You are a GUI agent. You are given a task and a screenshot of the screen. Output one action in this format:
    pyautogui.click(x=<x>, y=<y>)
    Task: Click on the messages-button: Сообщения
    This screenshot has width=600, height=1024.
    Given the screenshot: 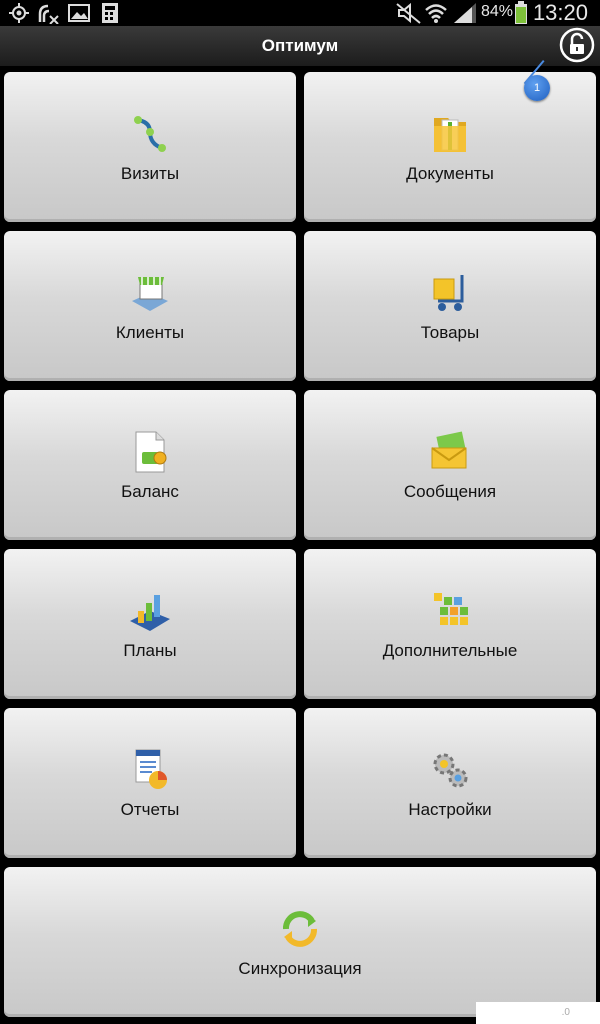 What is the action you would take?
    pyautogui.click(x=450, y=465)
    